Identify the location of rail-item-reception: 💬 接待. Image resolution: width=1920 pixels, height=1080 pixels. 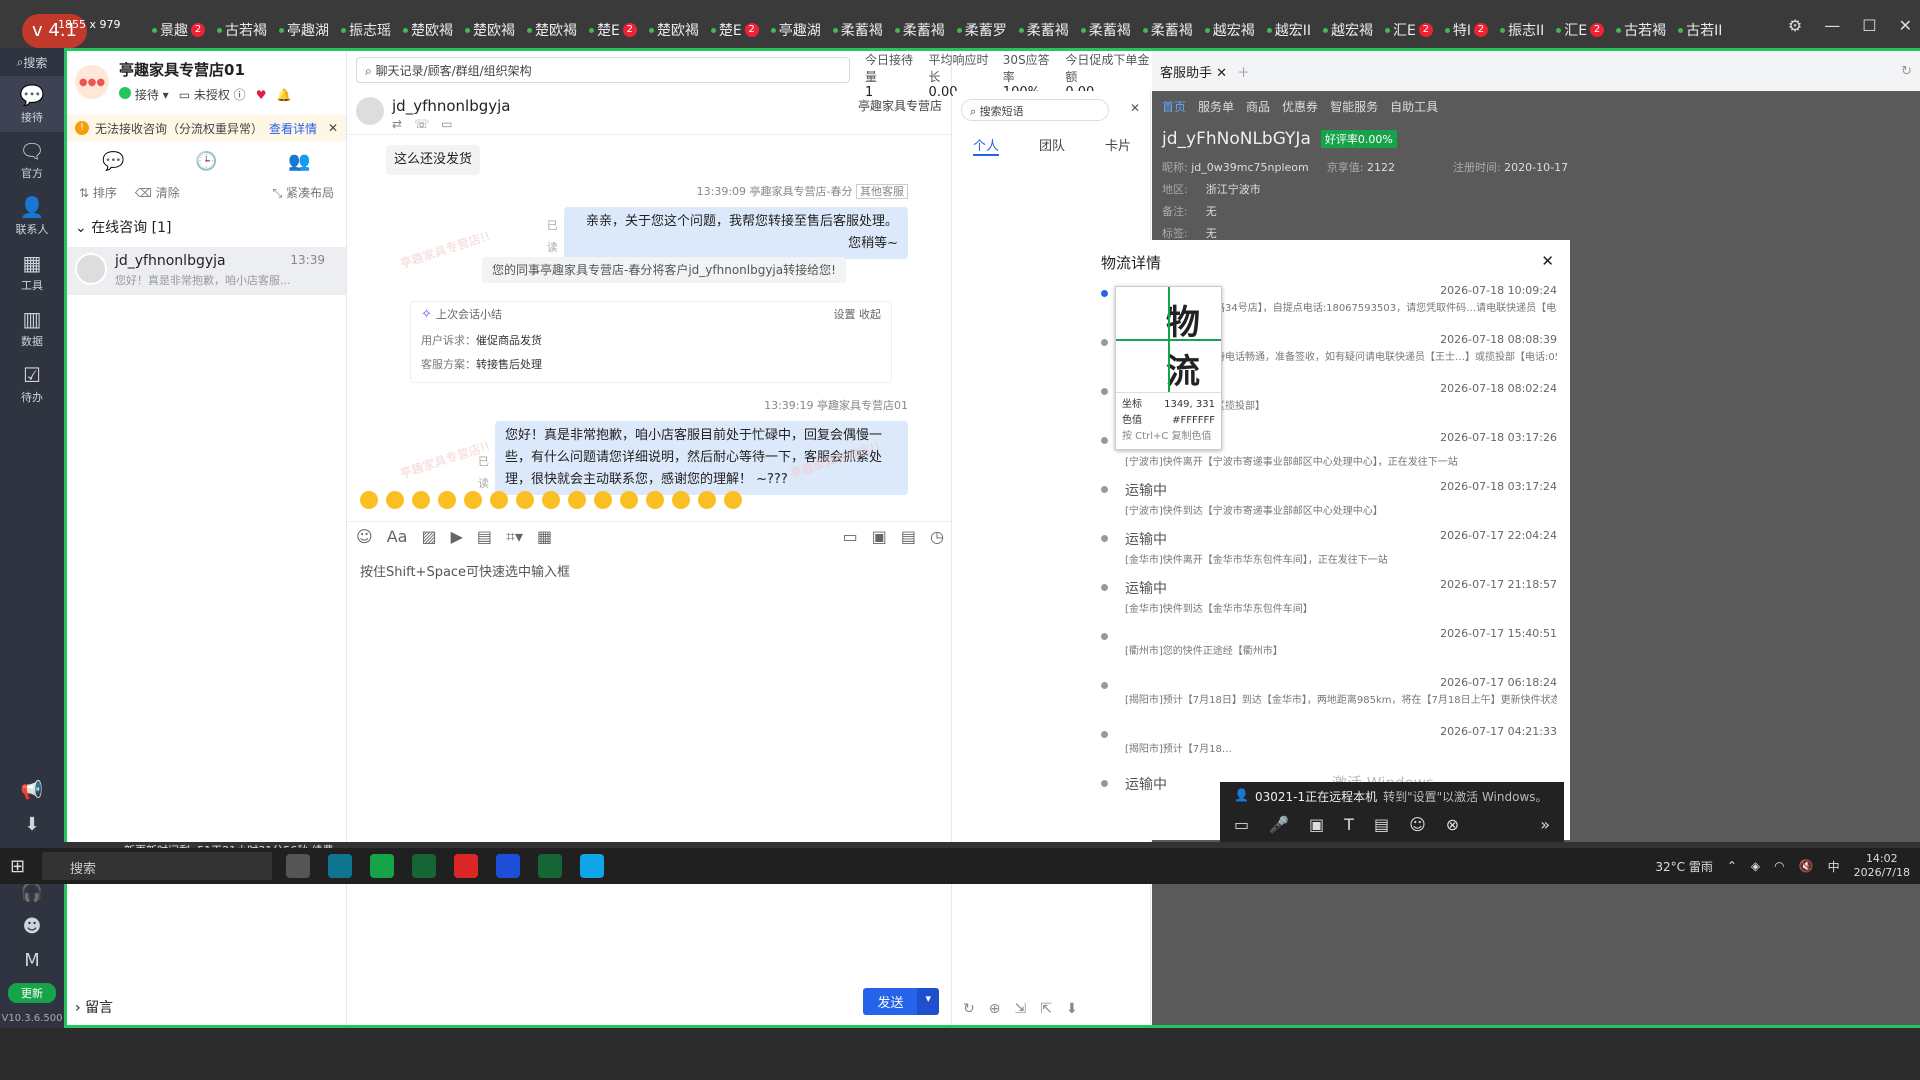
(32, 104).